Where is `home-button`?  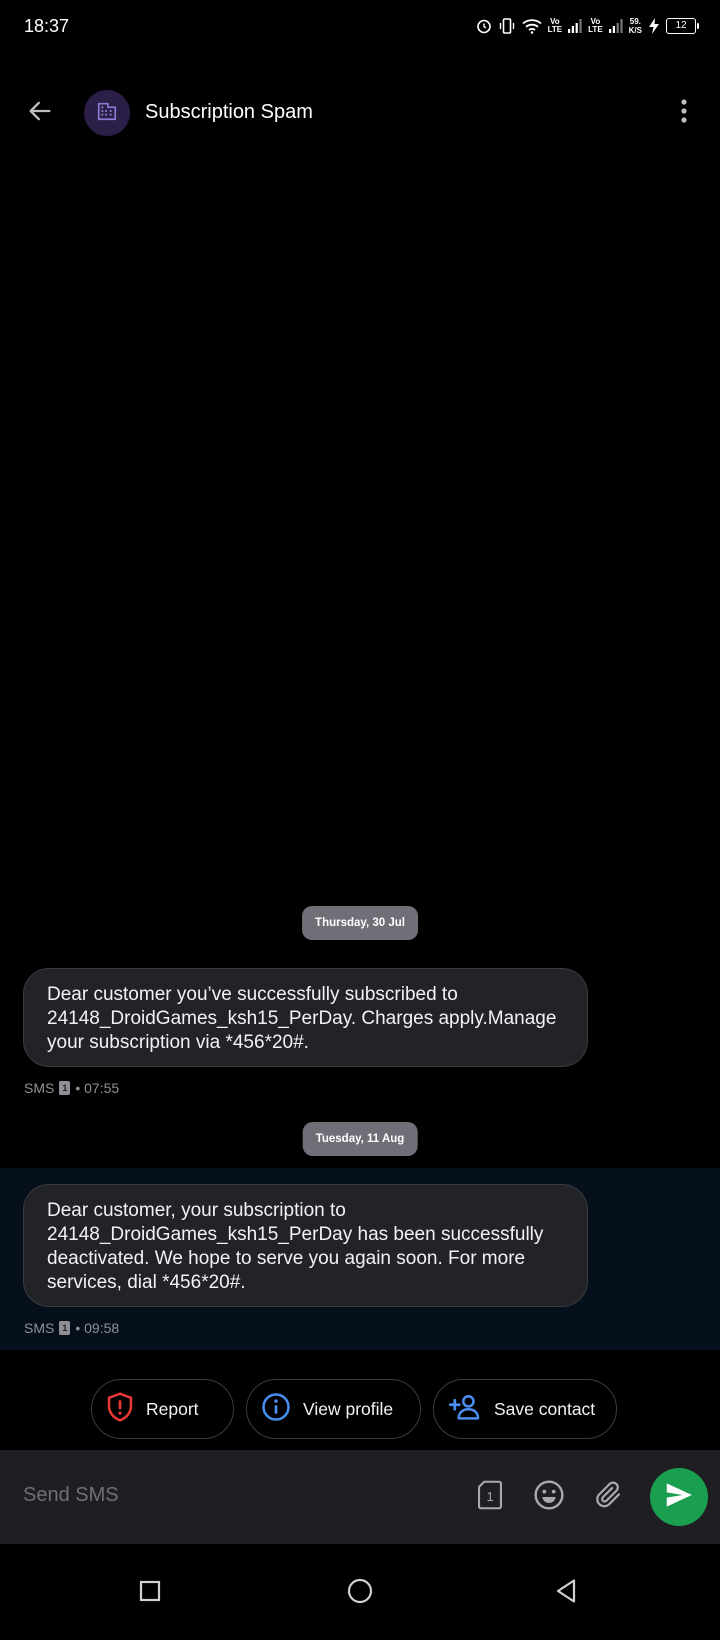
home-button is located at coordinates (360, 1593).